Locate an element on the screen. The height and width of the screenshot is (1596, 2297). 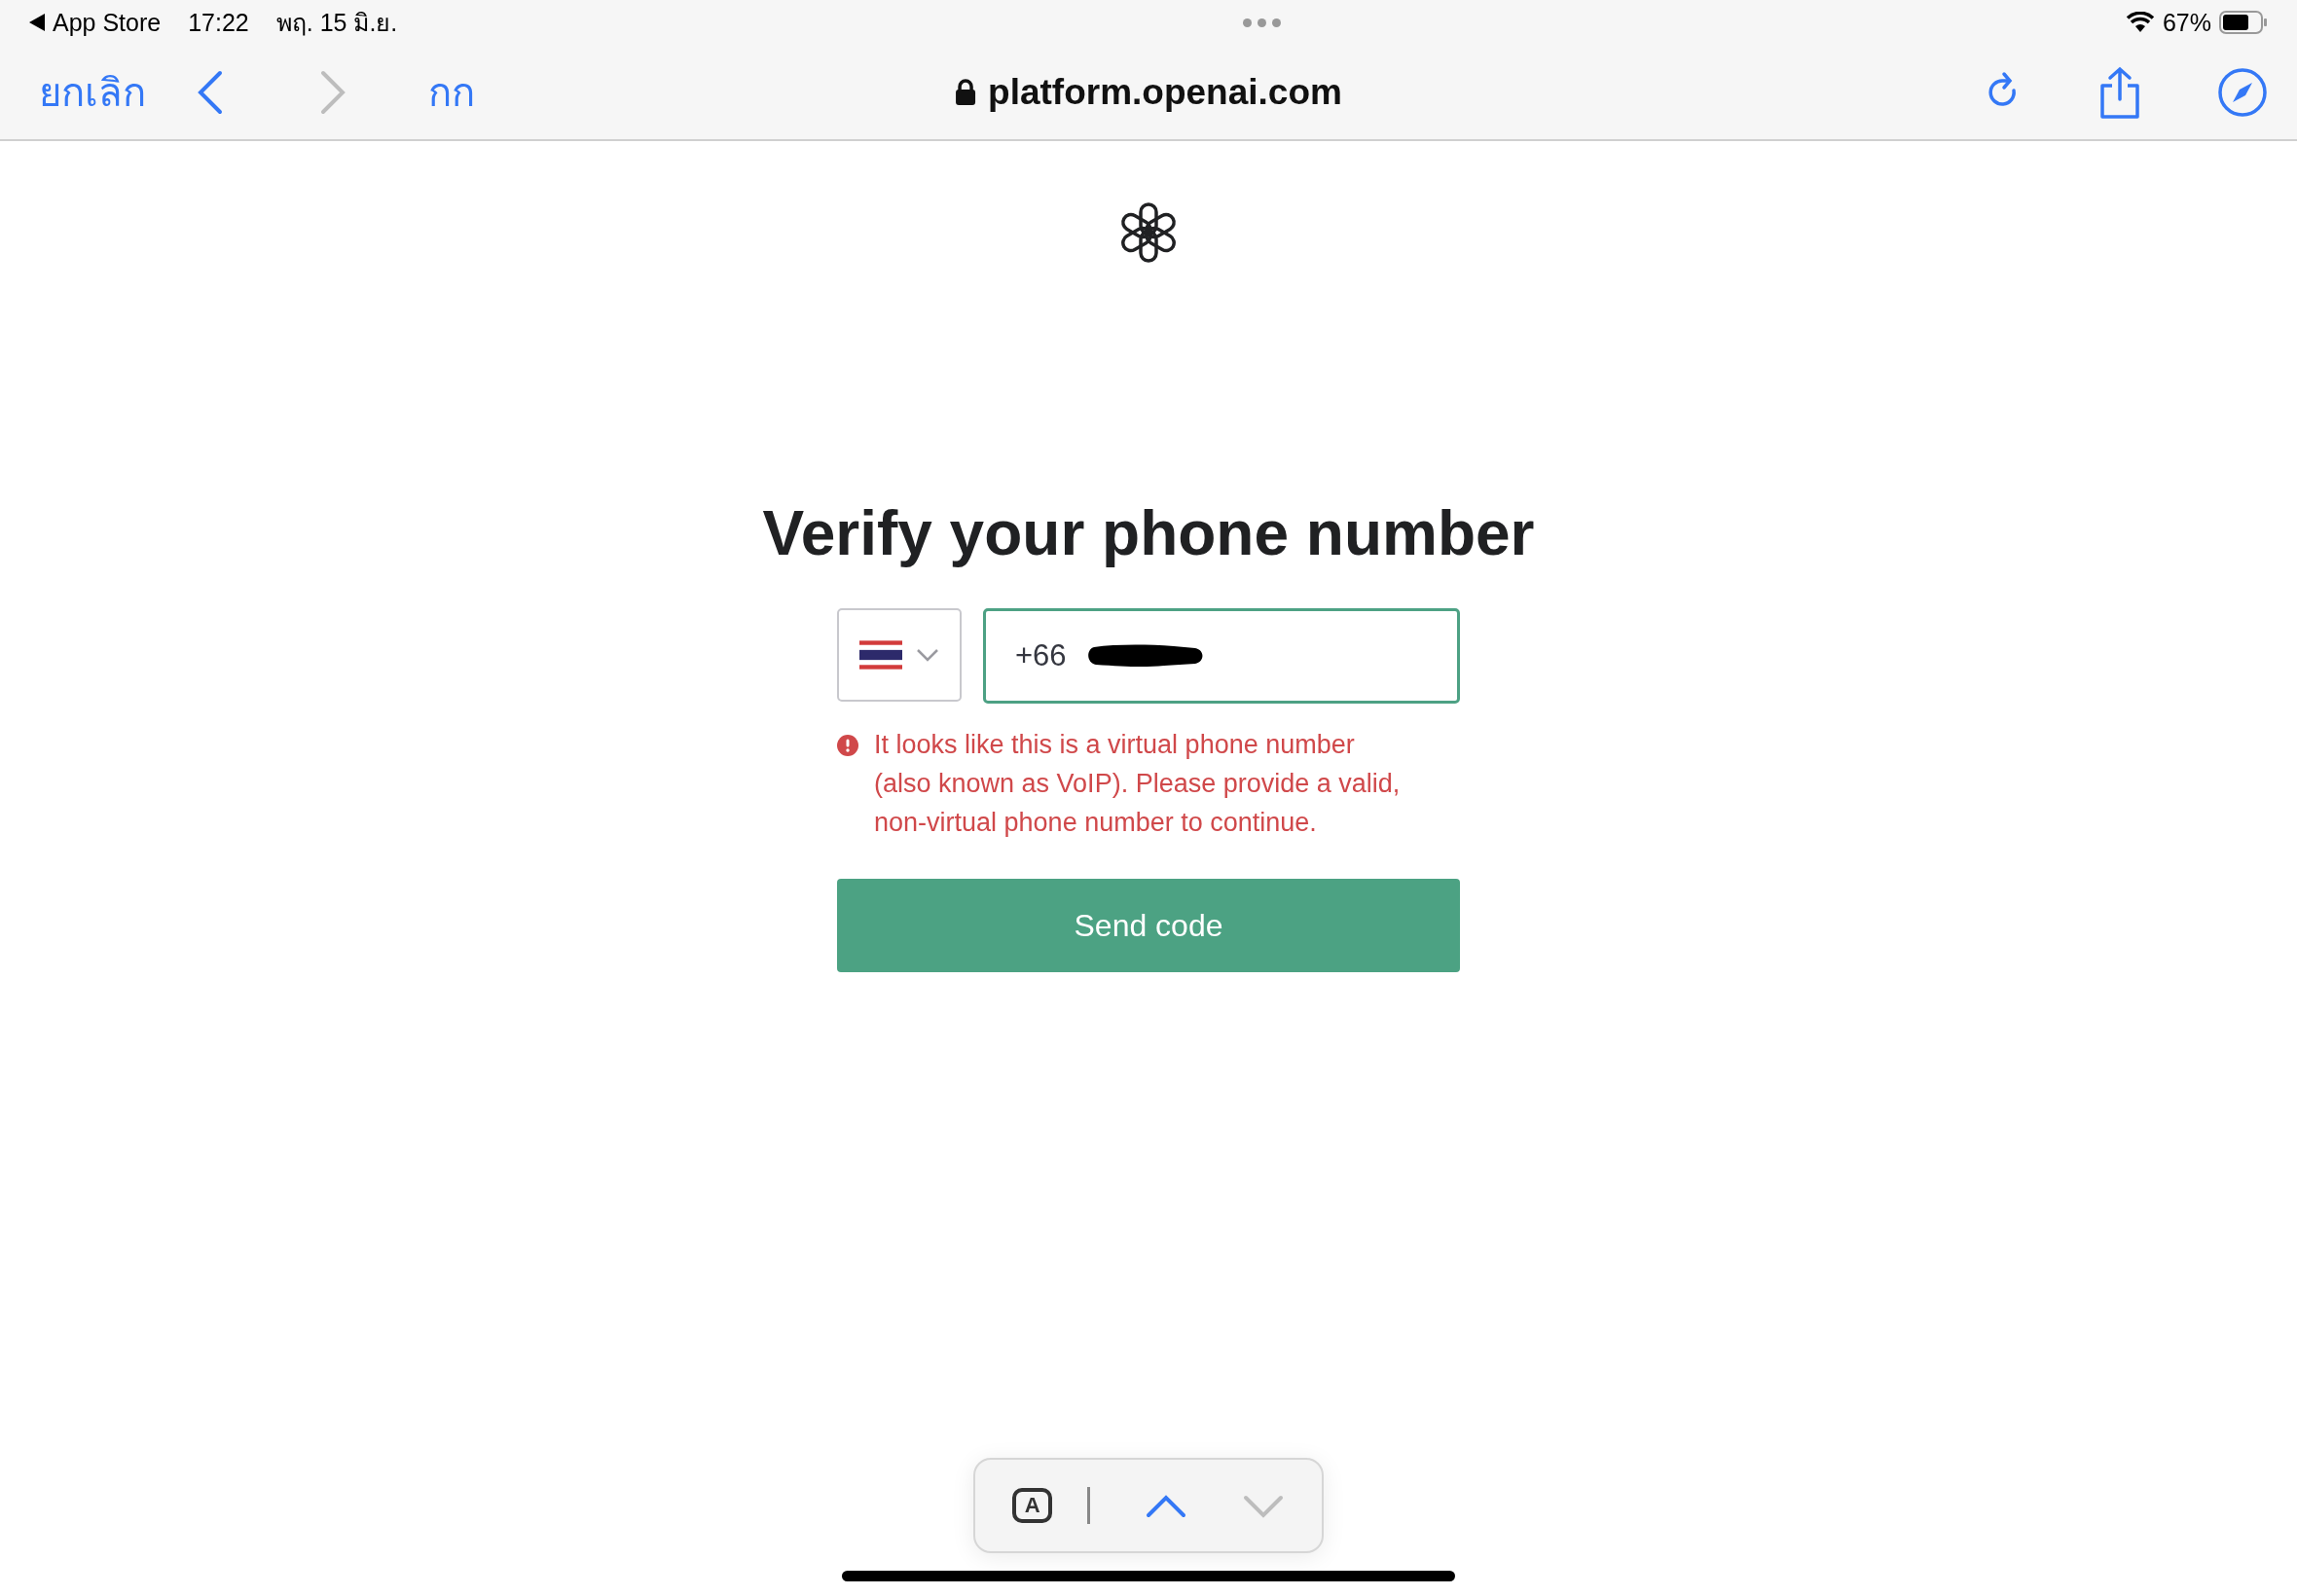
wifi-icon is located at coordinates (2140, 22).